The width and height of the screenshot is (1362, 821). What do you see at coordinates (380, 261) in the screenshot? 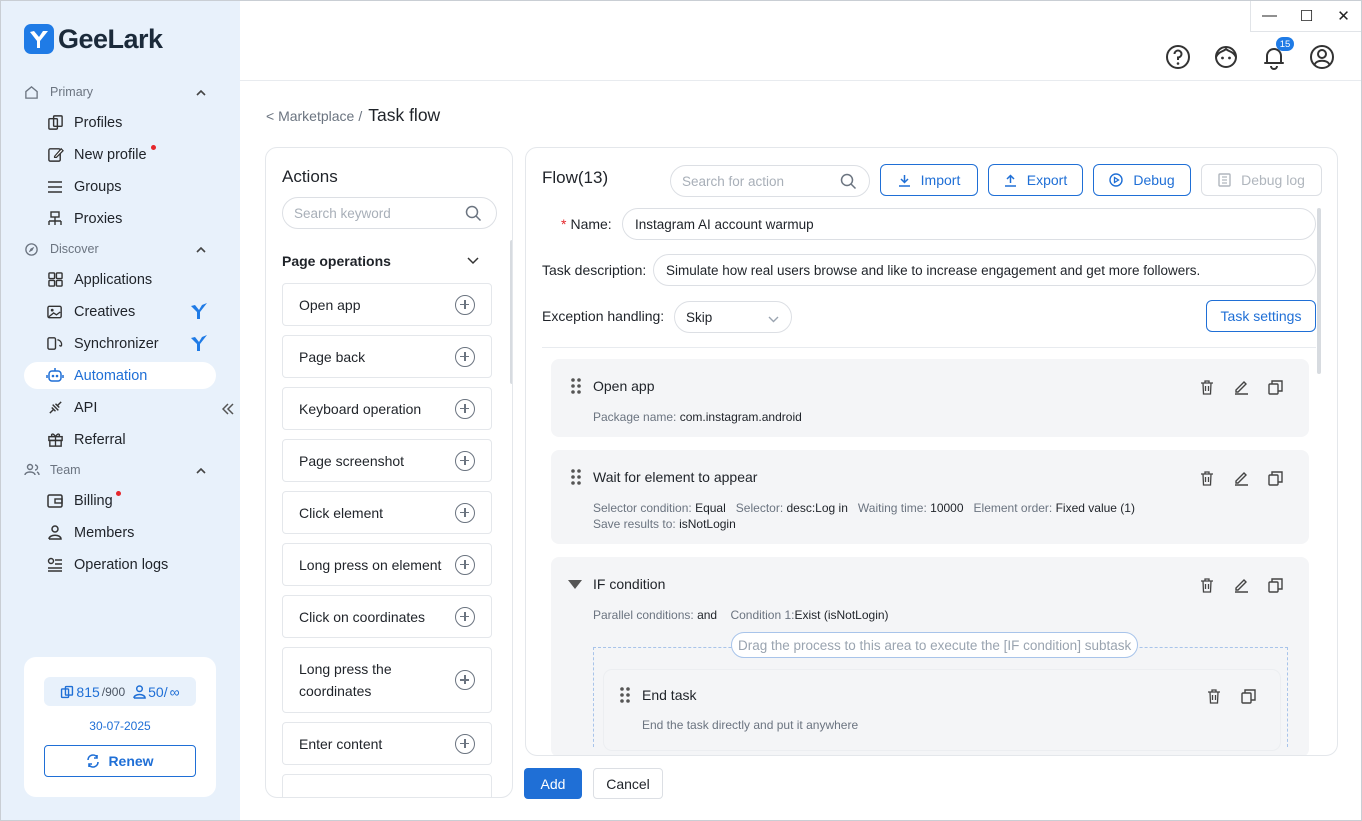
I see `group-page-operations: Page operations` at bounding box center [380, 261].